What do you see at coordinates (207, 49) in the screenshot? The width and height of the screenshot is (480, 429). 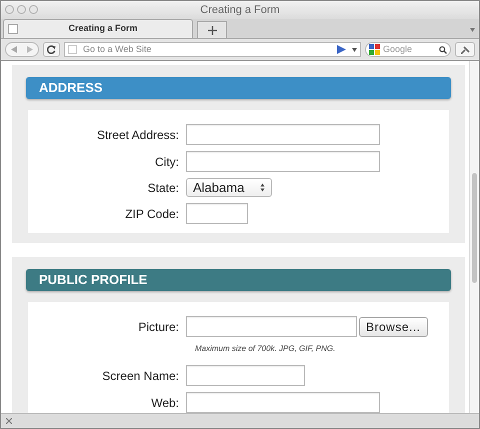 I see `address-input: Go to a Web Site` at bounding box center [207, 49].